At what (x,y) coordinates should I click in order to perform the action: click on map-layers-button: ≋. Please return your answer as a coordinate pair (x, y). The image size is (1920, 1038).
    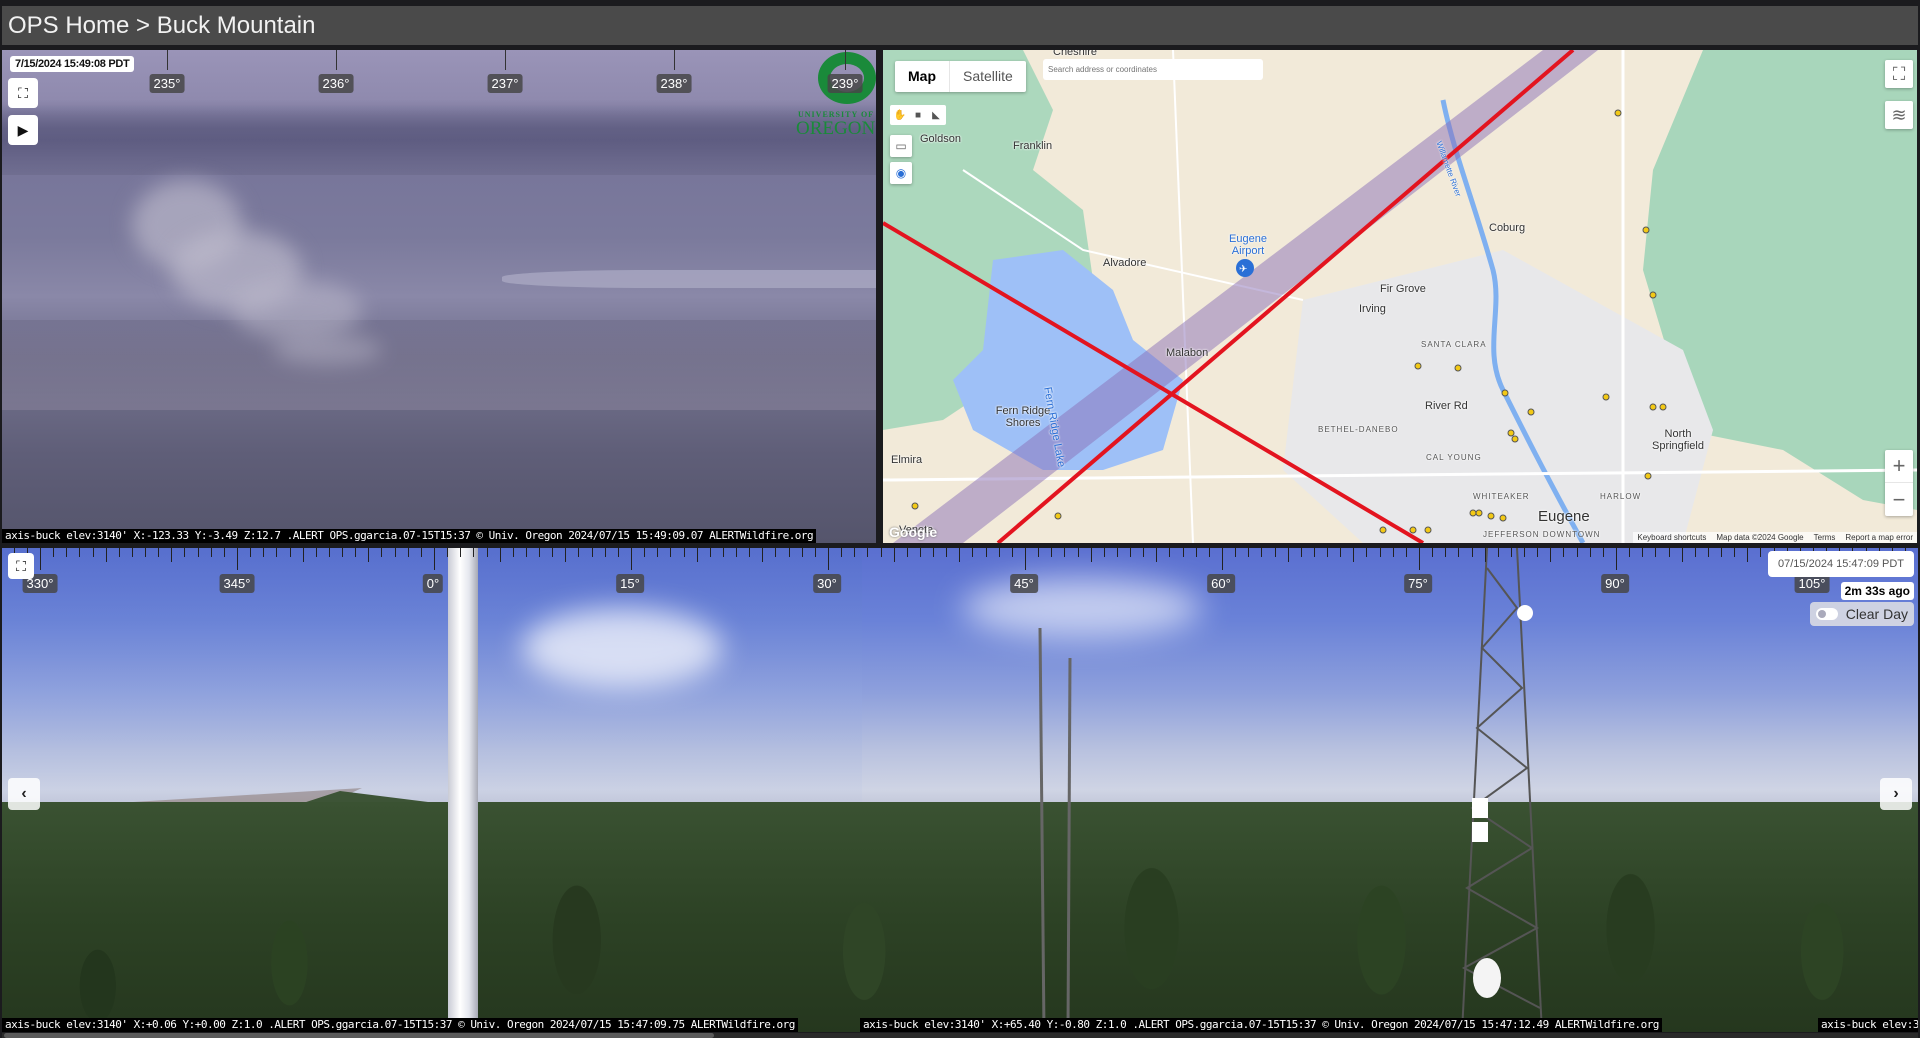
    Looking at the image, I should click on (1899, 115).